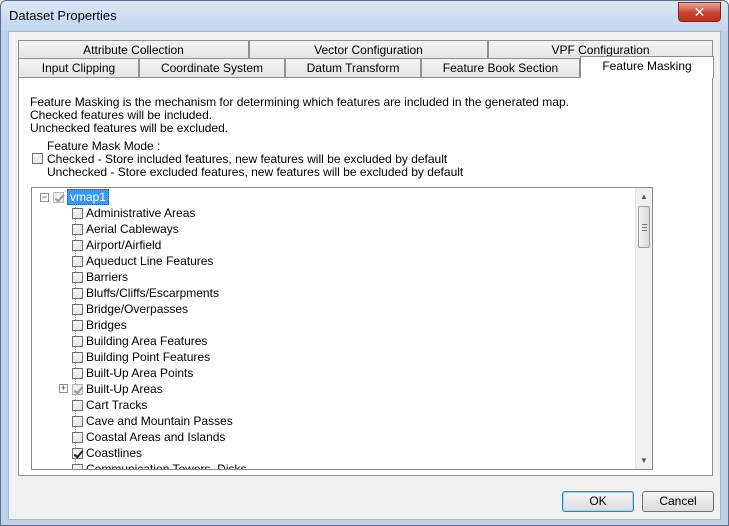 The image size is (729, 526). I want to click on scrollbar-thumb, so click(644, 227).